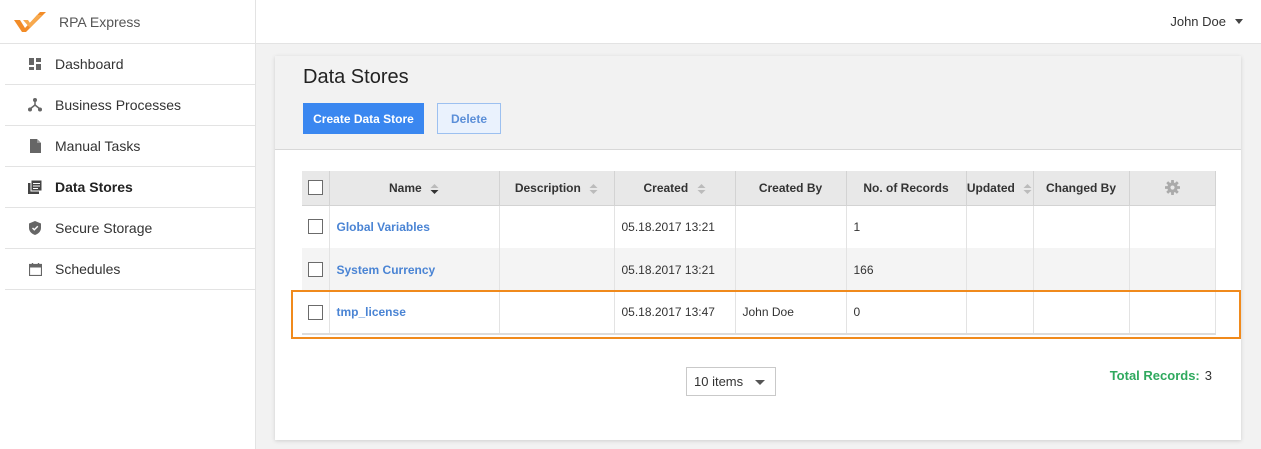 Image resolution: width=1261 pixels, height=449 pixels. What do you see at coordinates (906, 313) in the screenshot?
I see `cell-records: 0` at bounding box center [906, 313].